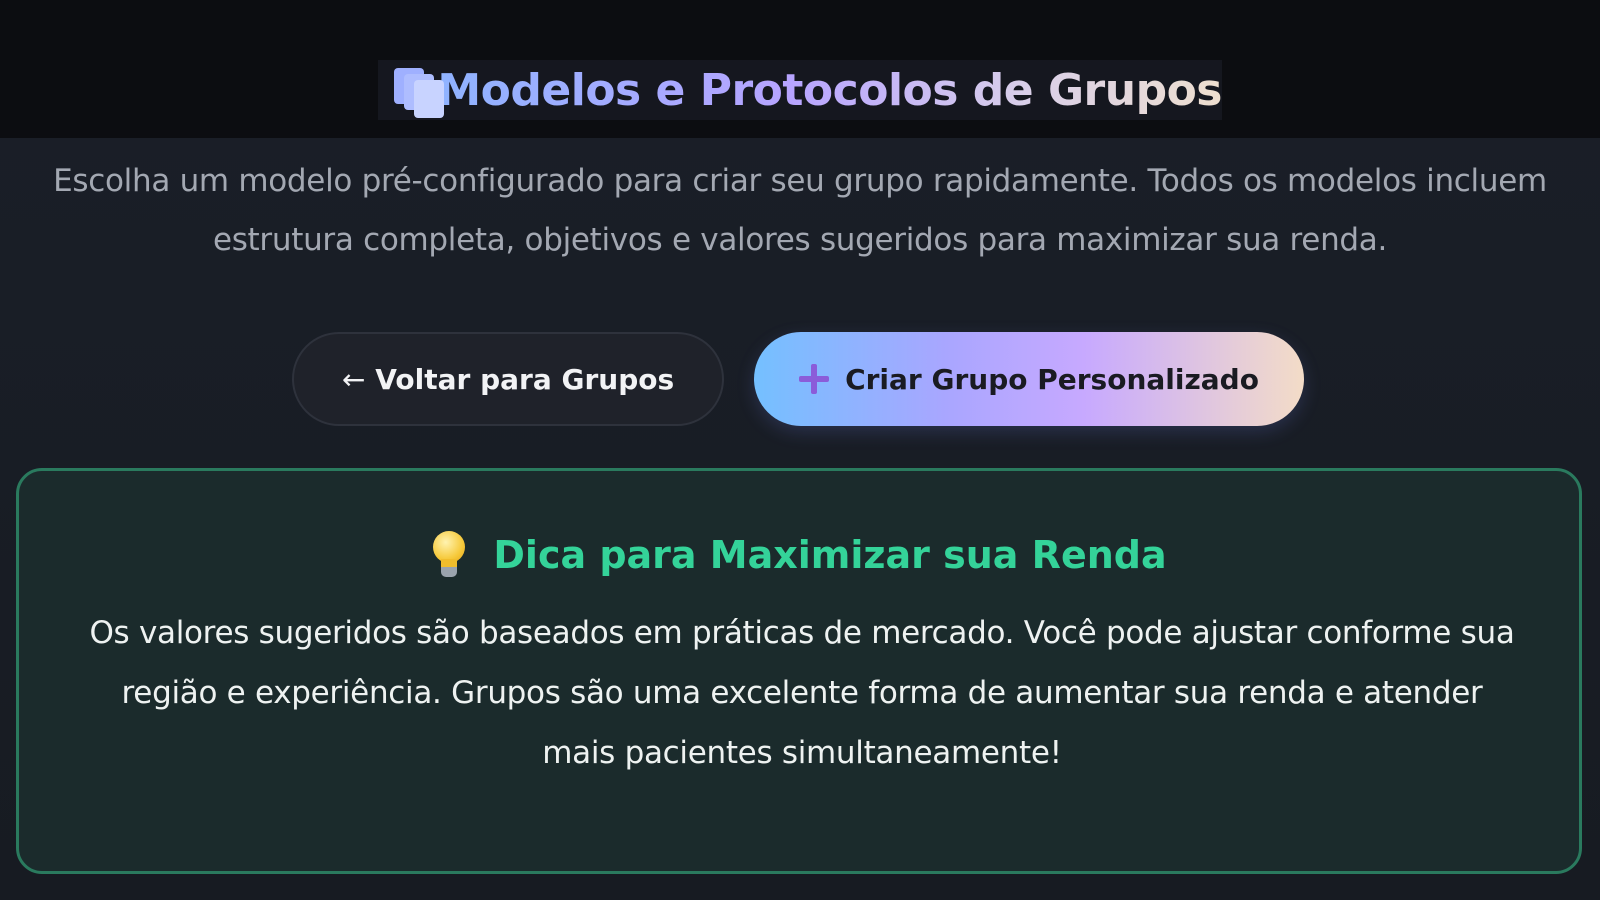 This screenshot has height=900, width=1600. I want to click on create-custom-group-button: Criar Grupo Personalizado, so click(1029, 379).